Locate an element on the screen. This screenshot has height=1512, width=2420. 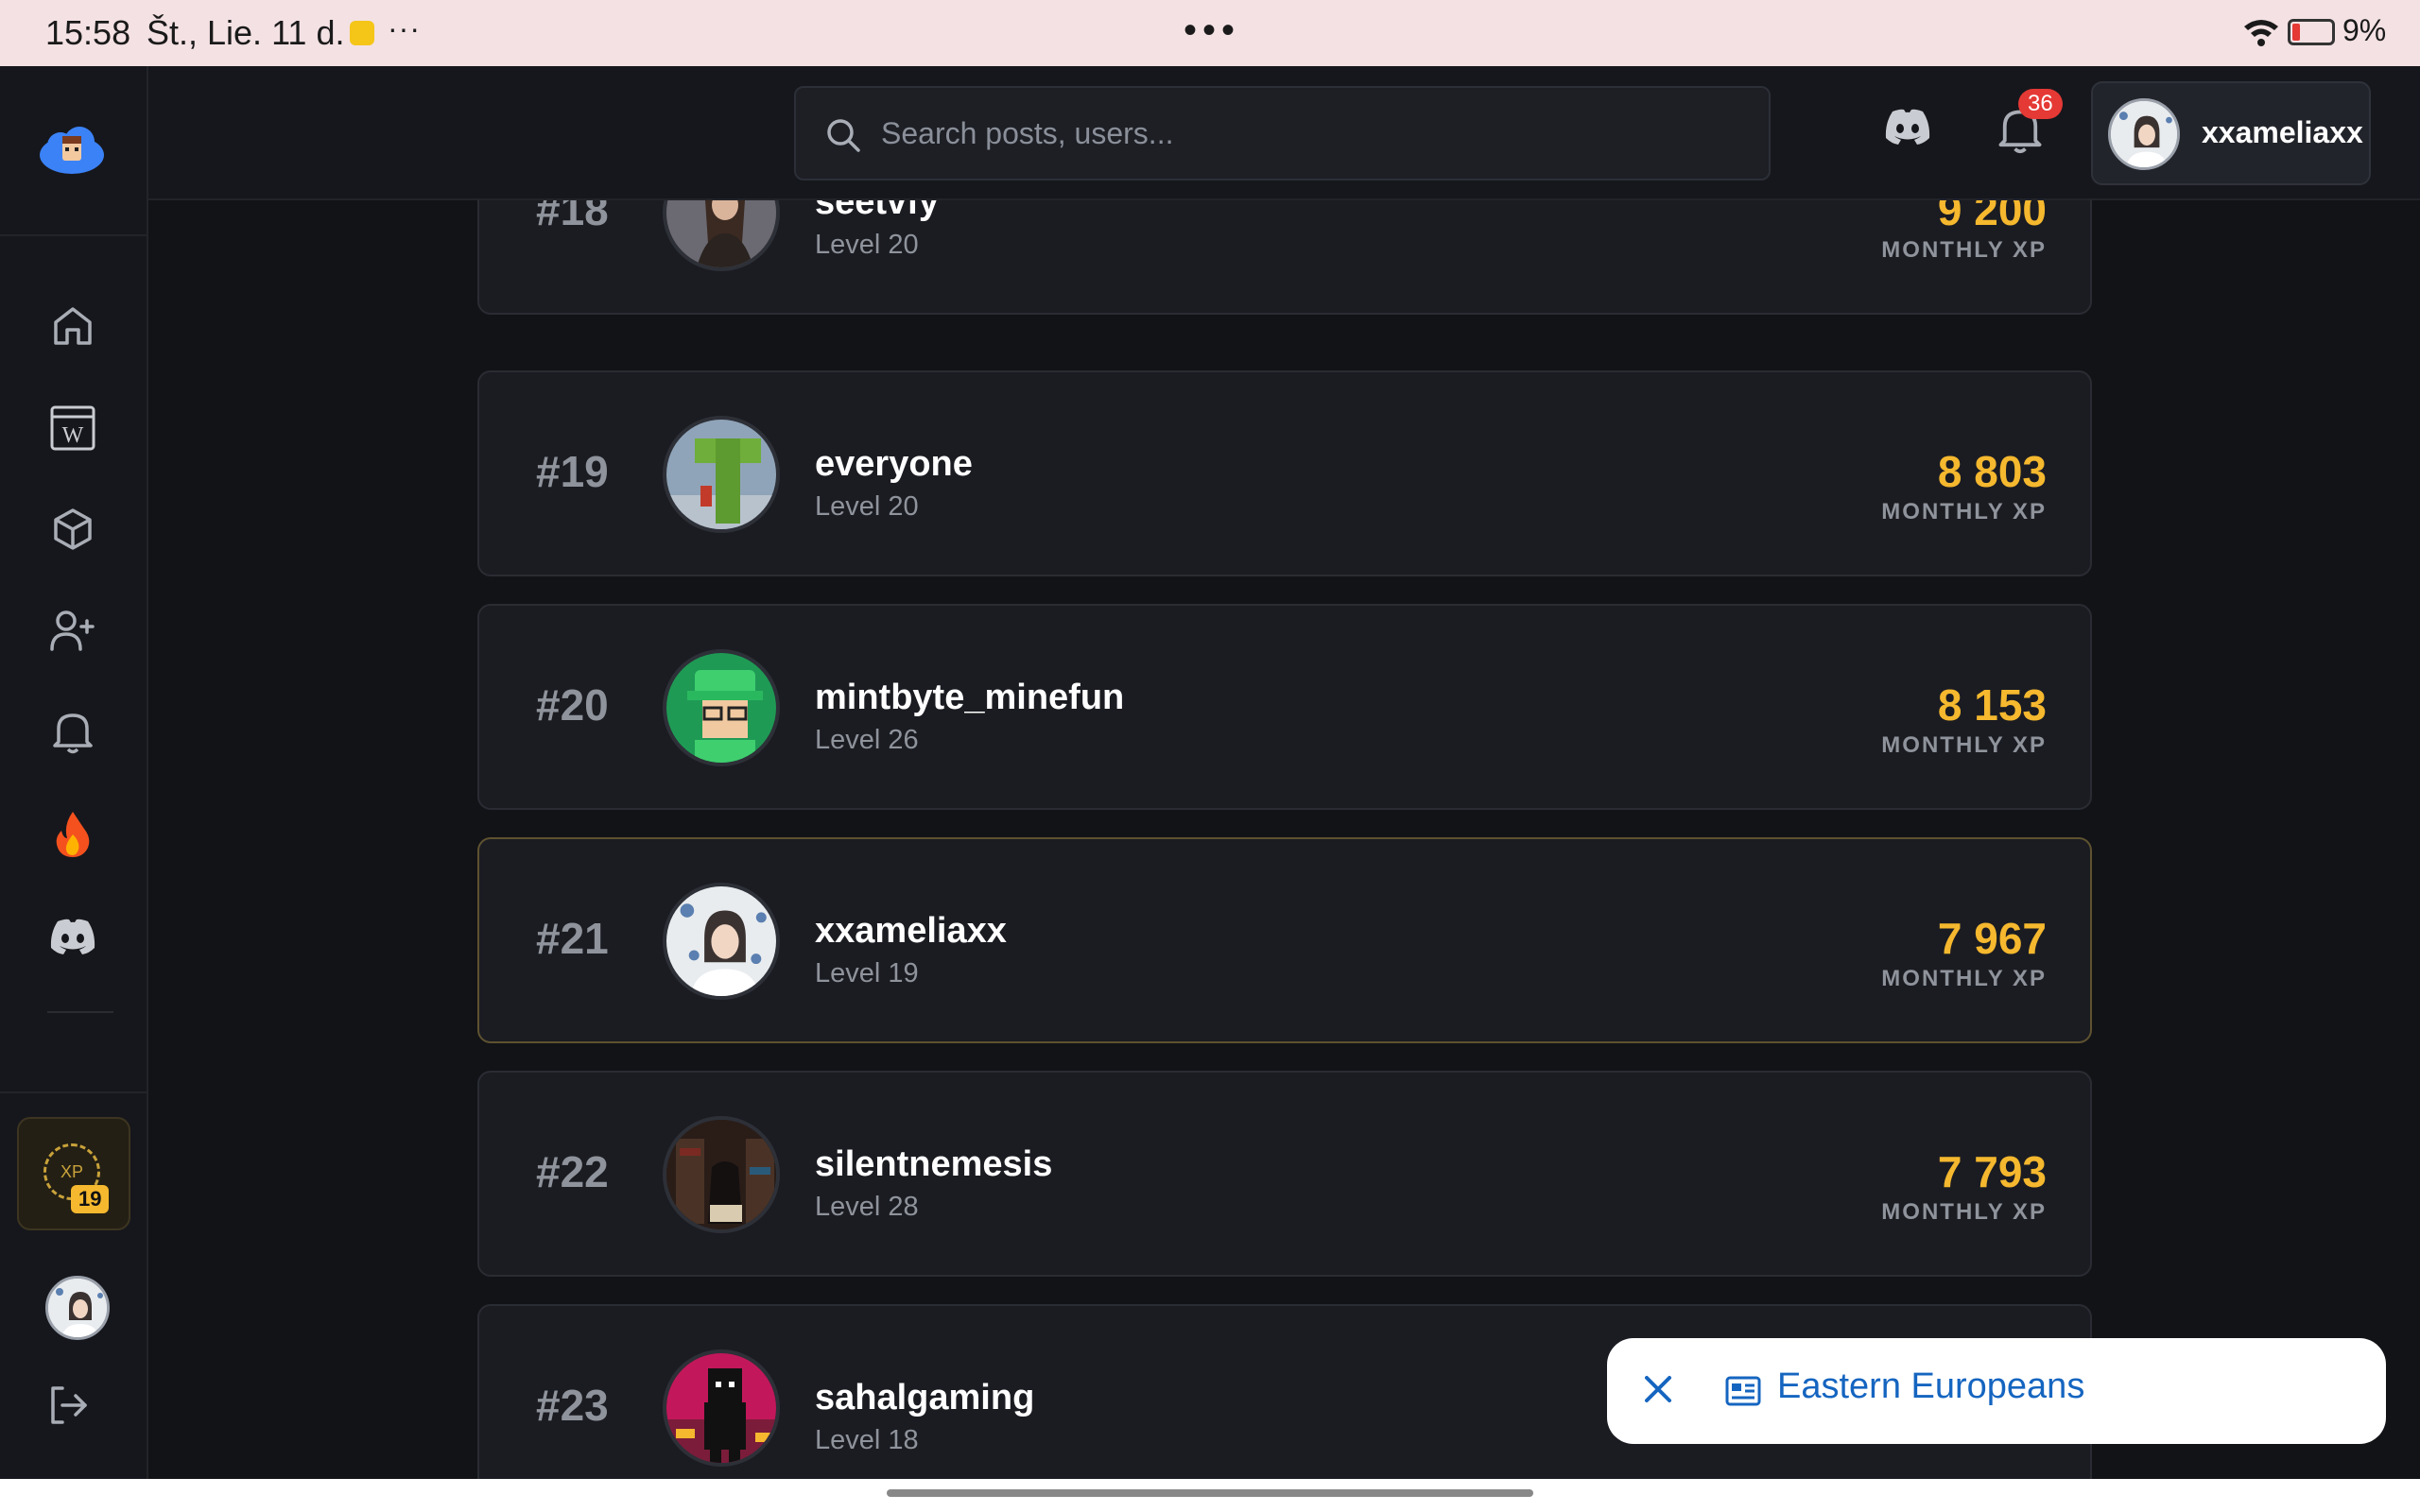
leaderboard-row: #18 seetvfy Level 20 9 200 MONTHLY XP is located at coordinates (1284, 257).